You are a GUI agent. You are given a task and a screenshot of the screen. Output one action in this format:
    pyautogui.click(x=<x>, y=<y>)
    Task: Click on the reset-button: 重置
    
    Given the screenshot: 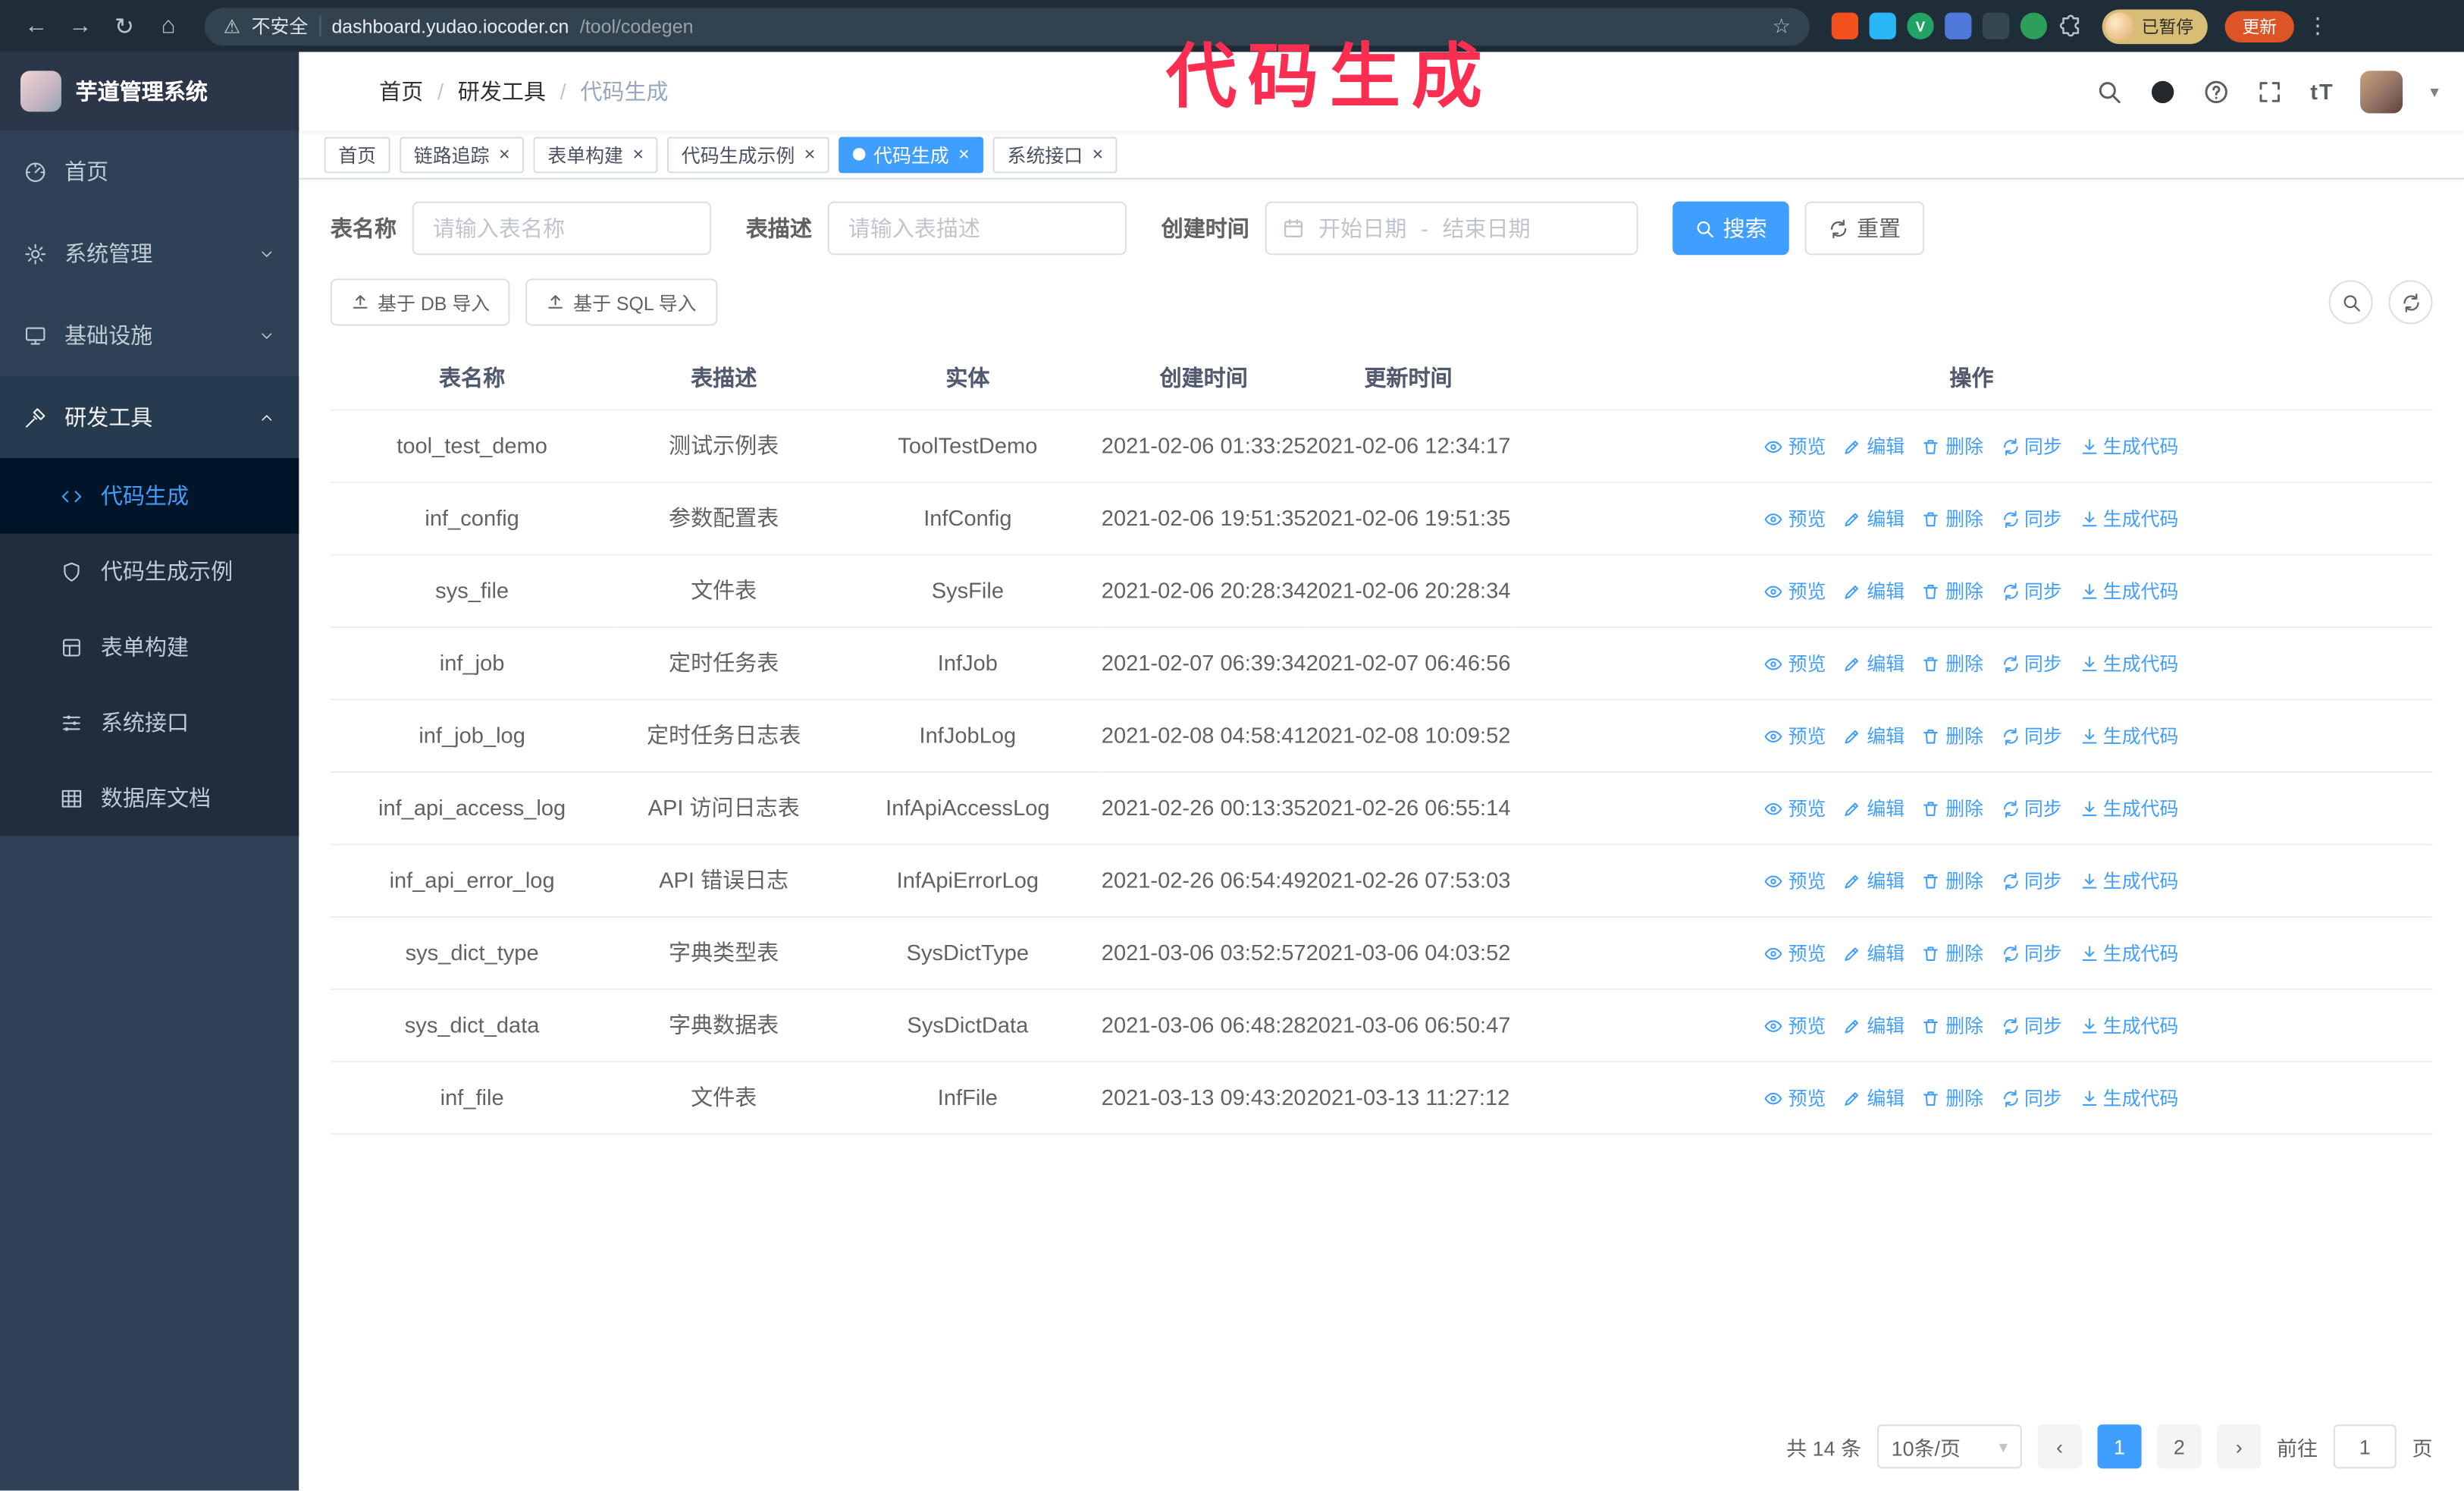 What is the action you would take?
    pyautogui.click(x=1865, y=228)
    